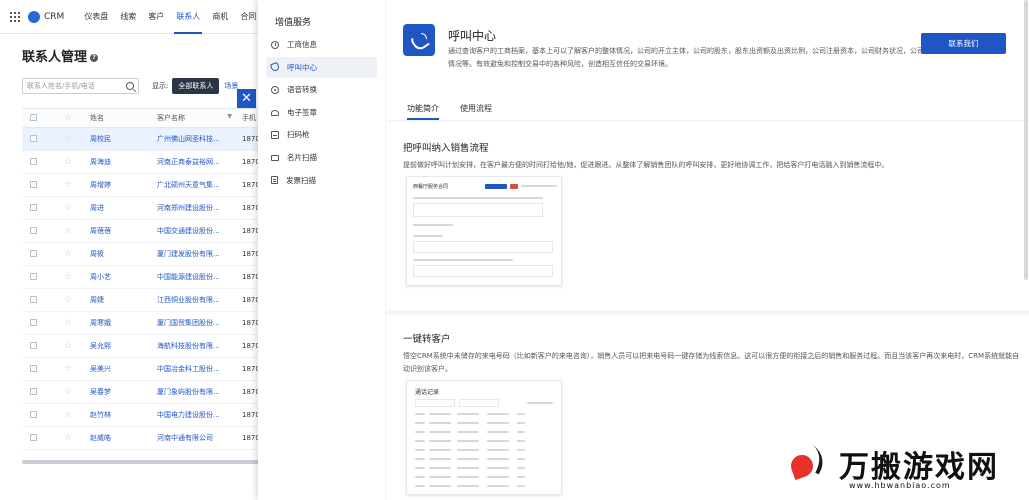  What do you see at coordinates (903, 467) in the screenshot?
I see `watermark: 万搬游戏网 www.hbwanbiao.com` at bounding box center [903, 467].